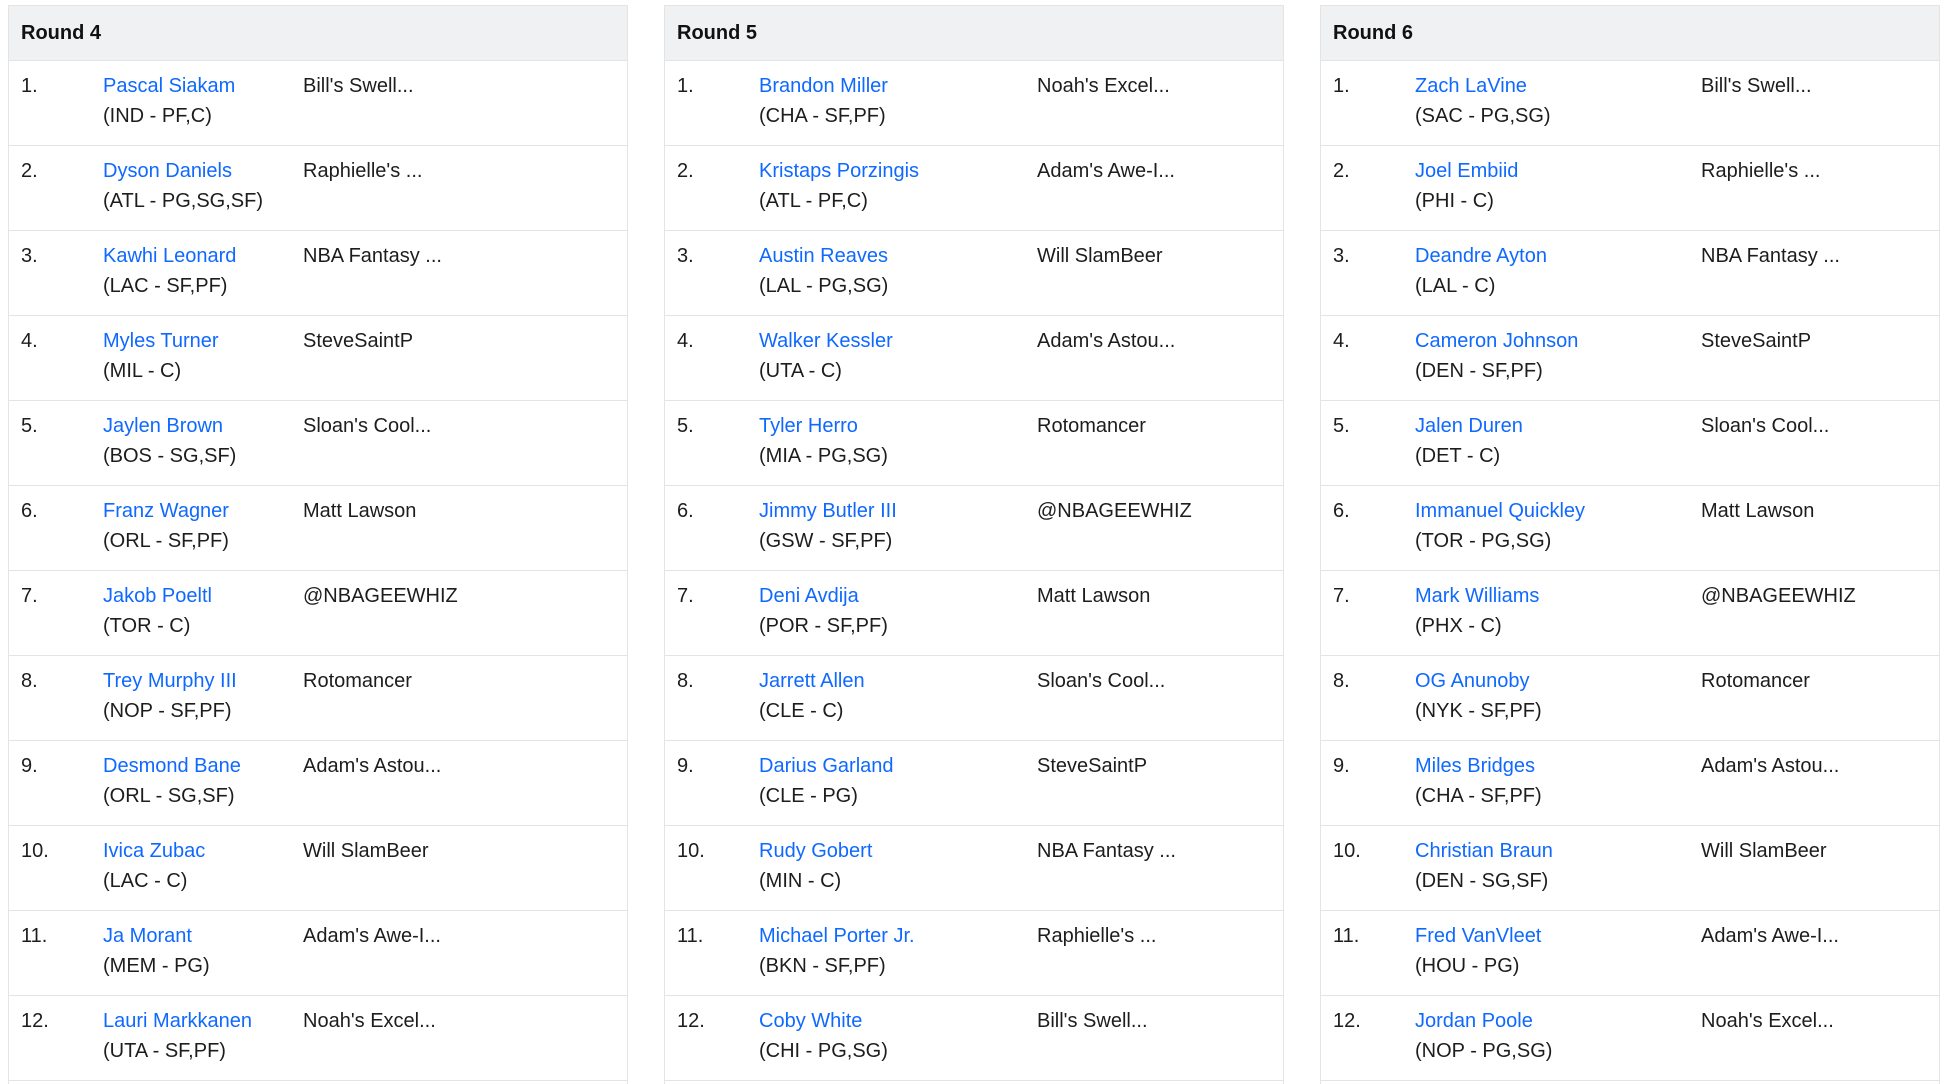  I want to click on player-team-positions: (MIA - PG,SG), so click(823, 456).